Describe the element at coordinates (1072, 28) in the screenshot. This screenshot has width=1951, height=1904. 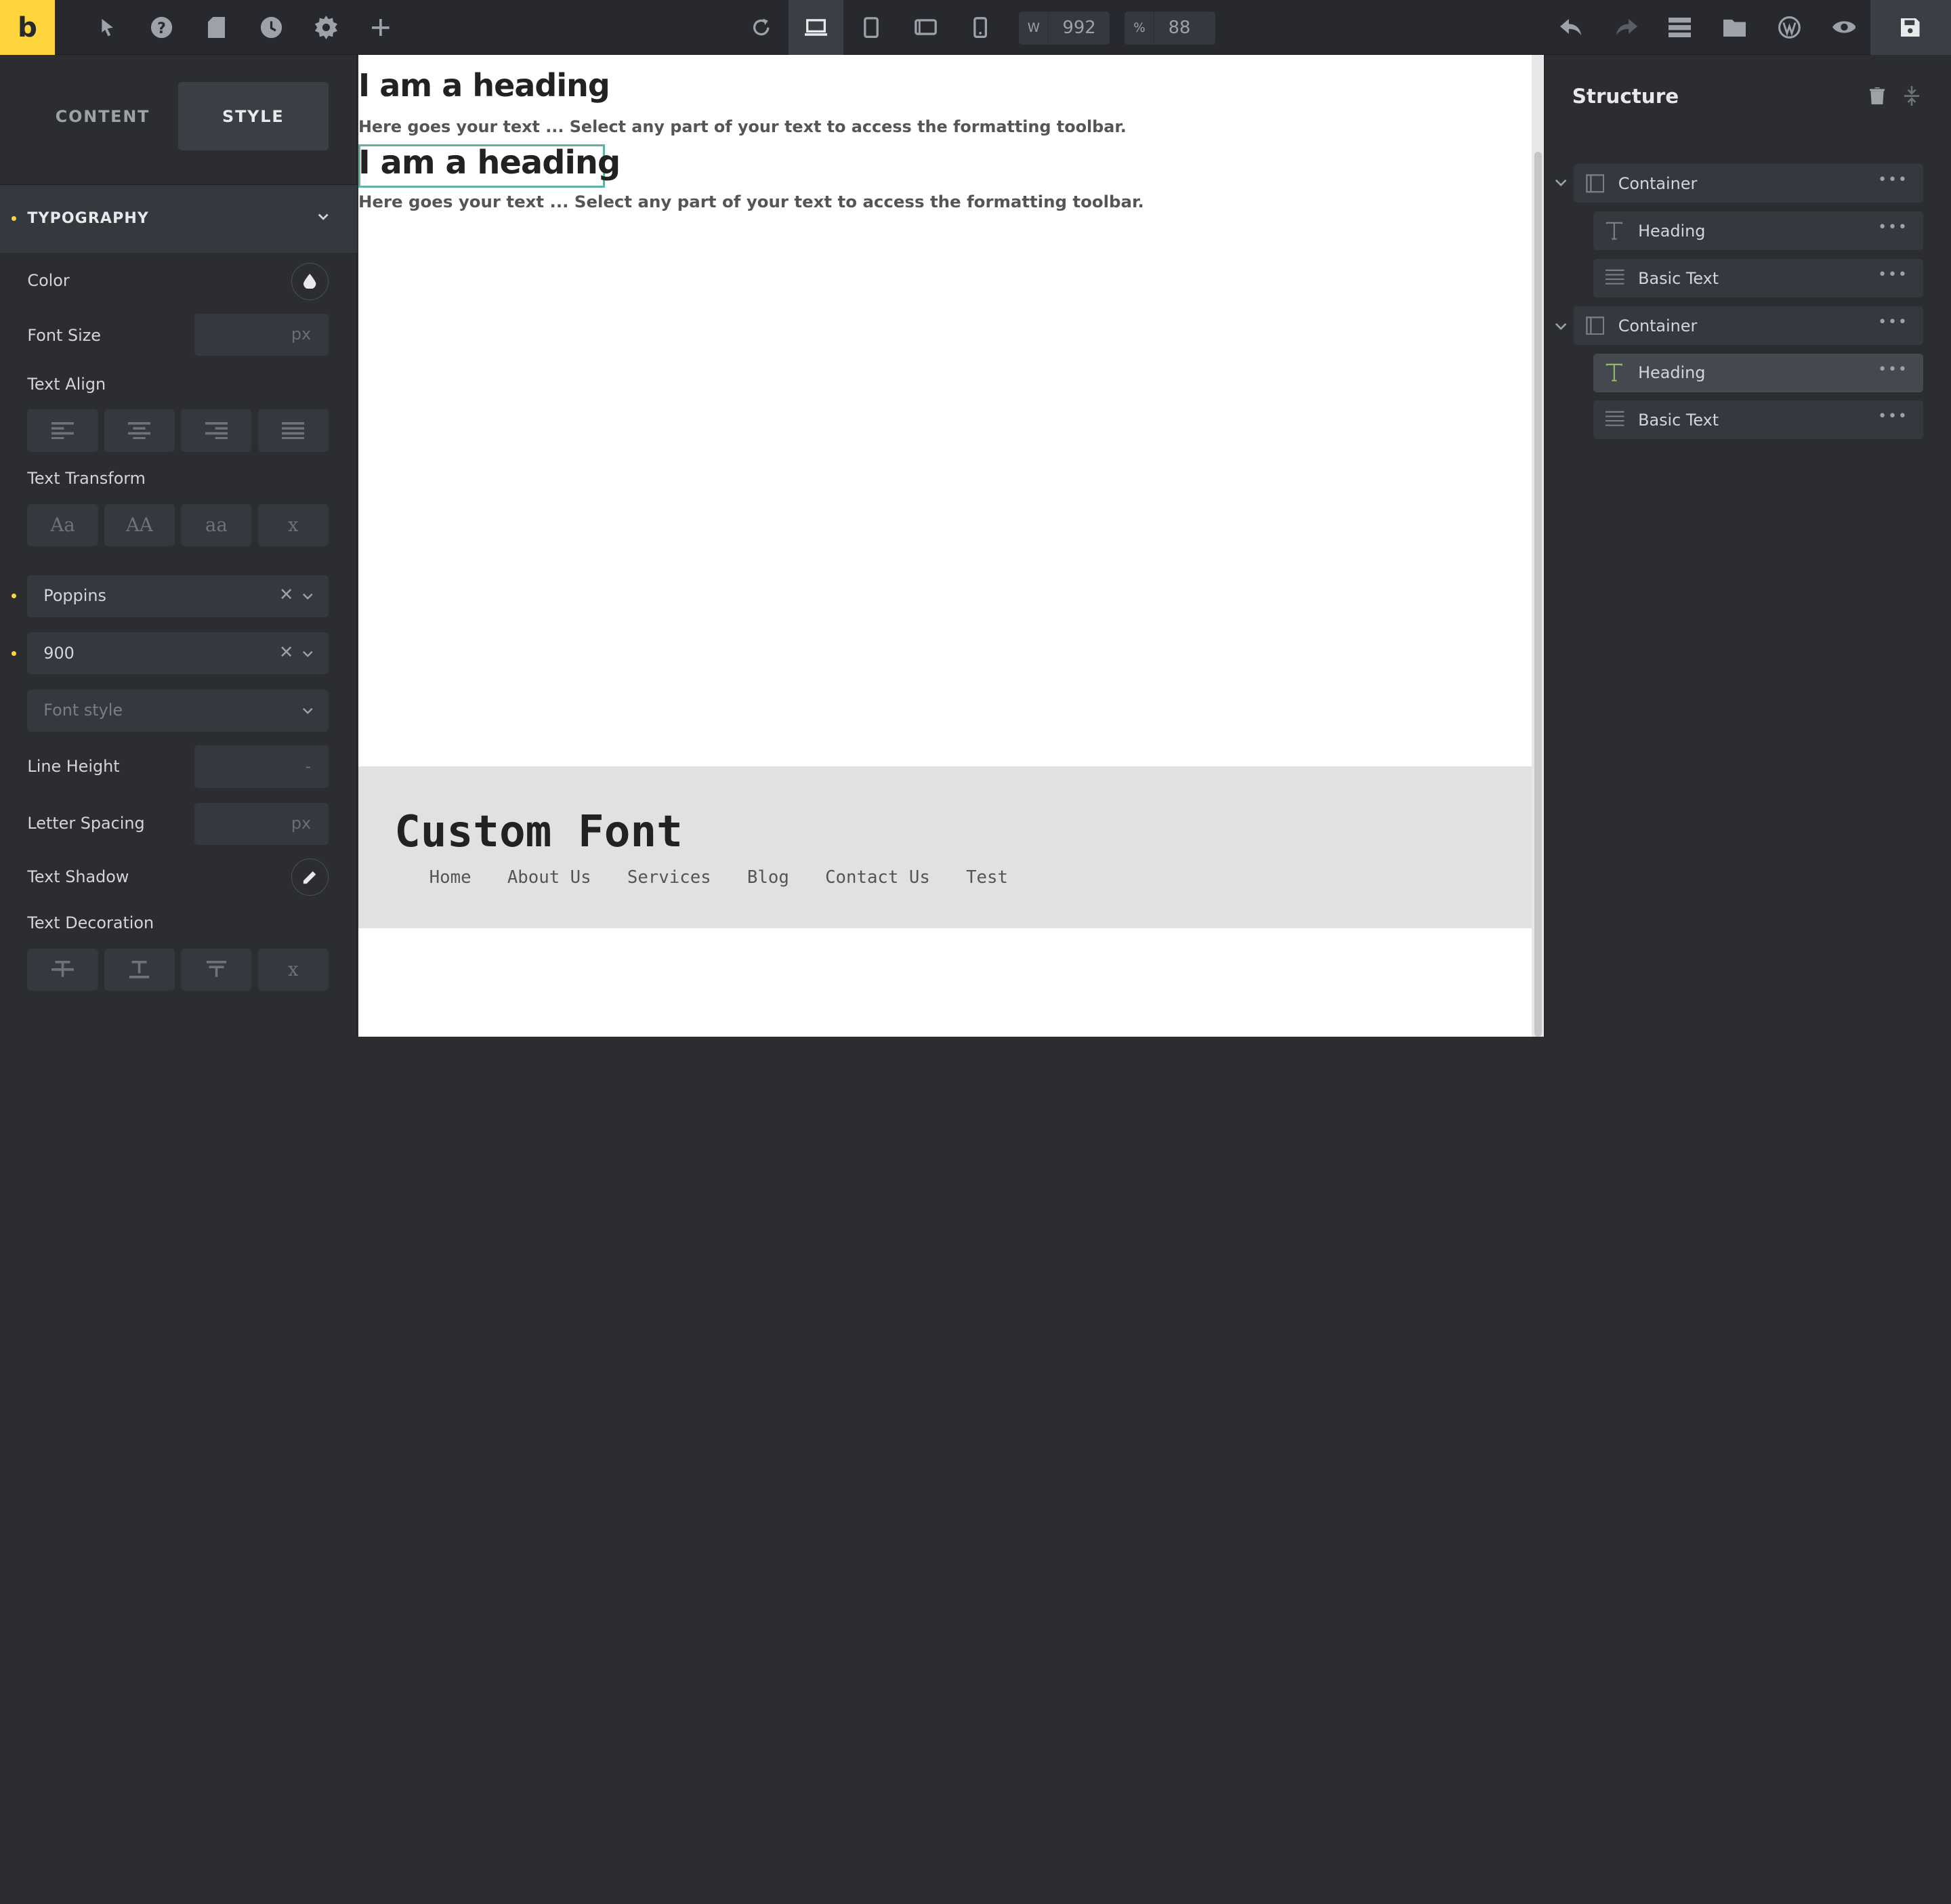
I see `width-value: 992` at that location.